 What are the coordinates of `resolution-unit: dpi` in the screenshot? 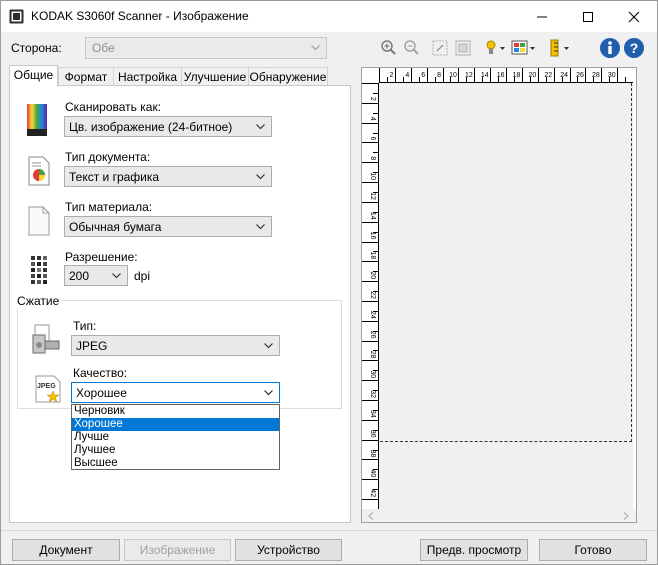 It's located at (142, 276).